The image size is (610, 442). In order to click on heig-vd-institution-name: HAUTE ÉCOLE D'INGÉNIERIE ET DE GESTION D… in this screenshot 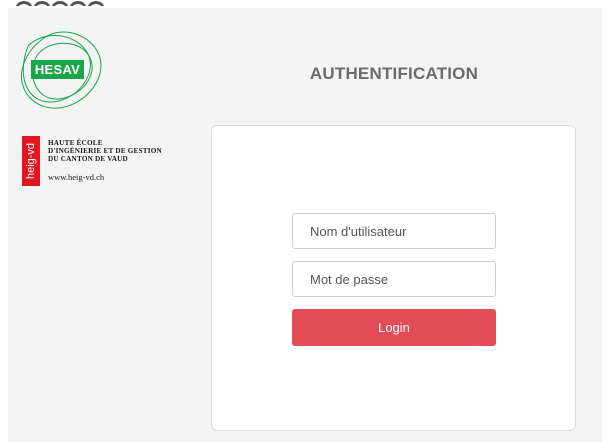, I will do `click(105, 151)`.